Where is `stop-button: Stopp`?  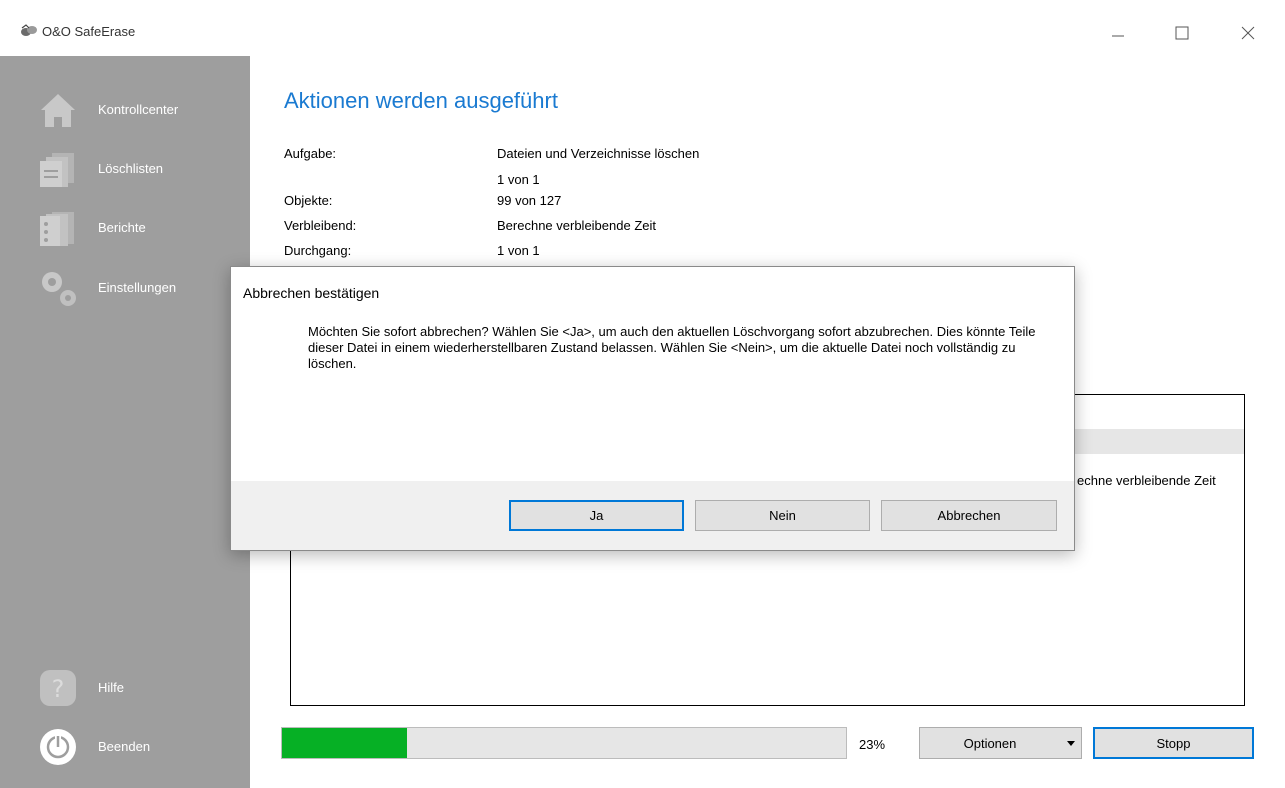 stop-button: Stopp is located at coordinates (1173, 743).